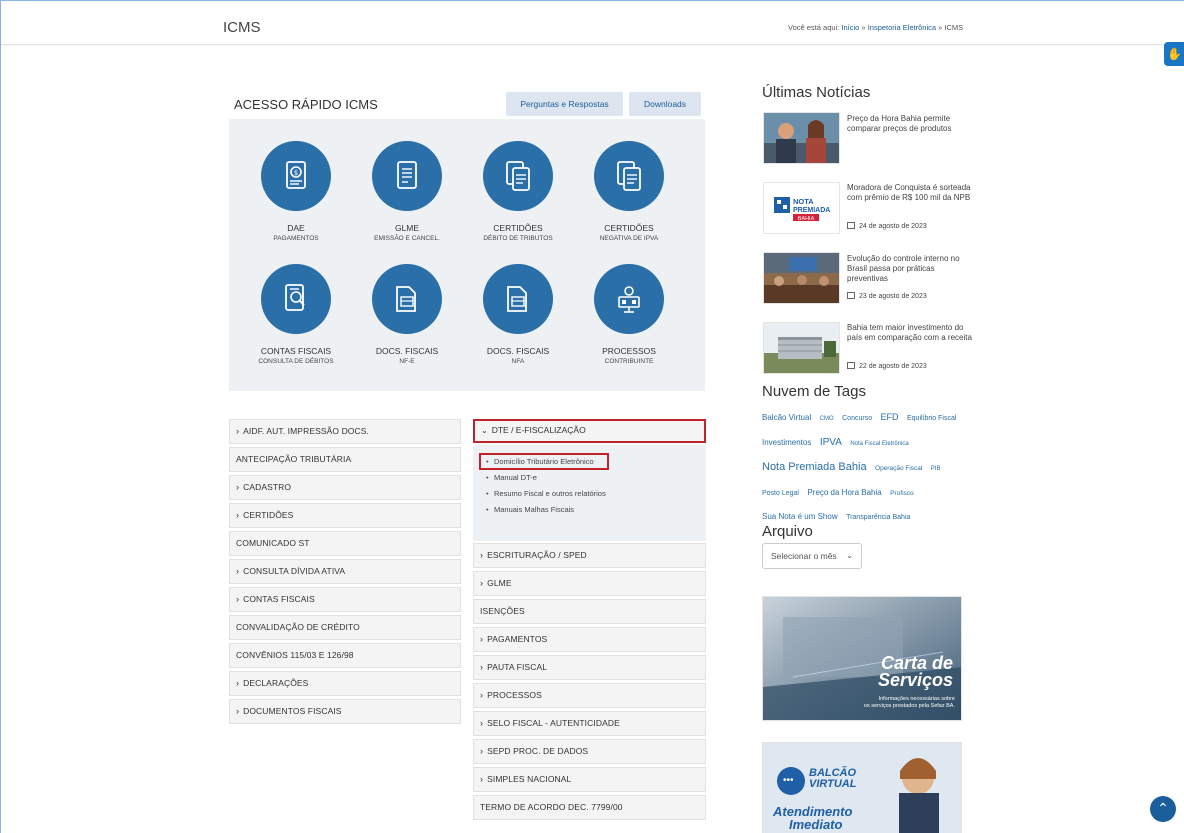 The image size is (1184, 833). Describe the element at coordinates (345, 431) in the screenshot. I see `menu-item-aidf: › AIDF. AUT. IMPRESSÃO DOCS.` at that location.